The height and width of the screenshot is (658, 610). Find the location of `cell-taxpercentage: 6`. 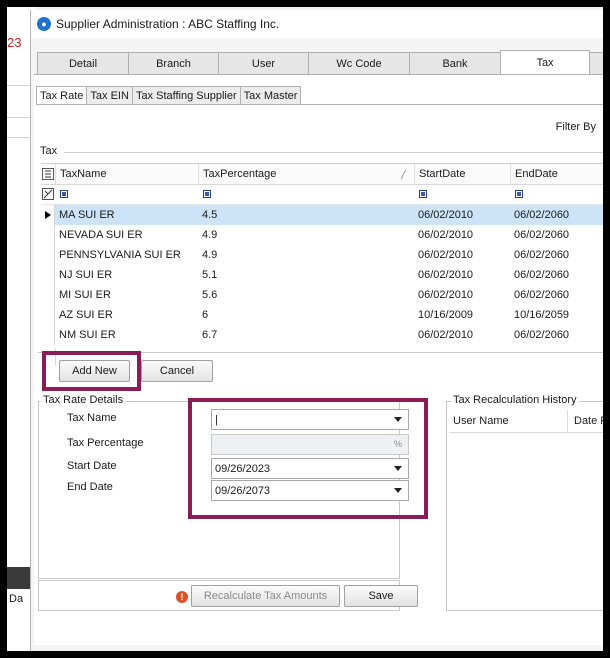

cell-taxpercentage: 6 is located at coordinates (205, 315).